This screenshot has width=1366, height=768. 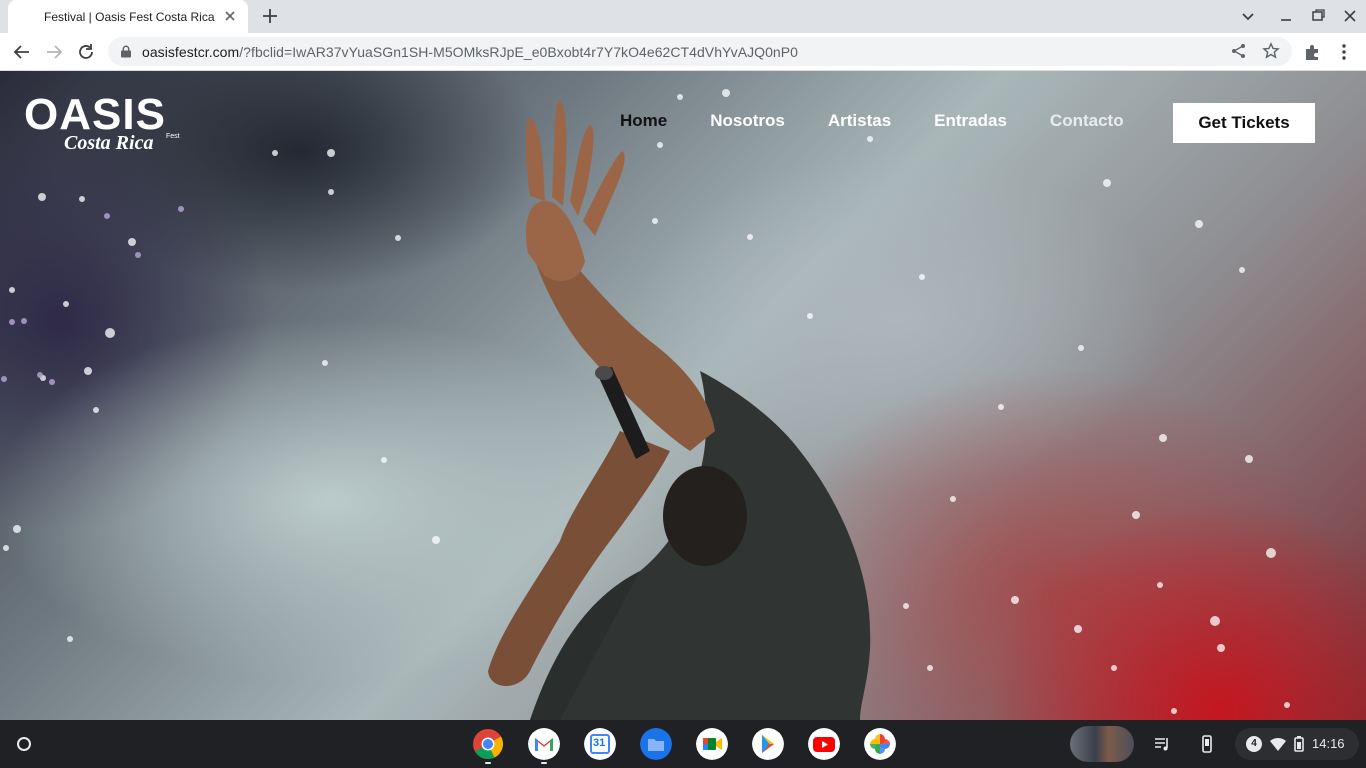 I want to click on tab-search-icon, so click(x=1248, y=16).